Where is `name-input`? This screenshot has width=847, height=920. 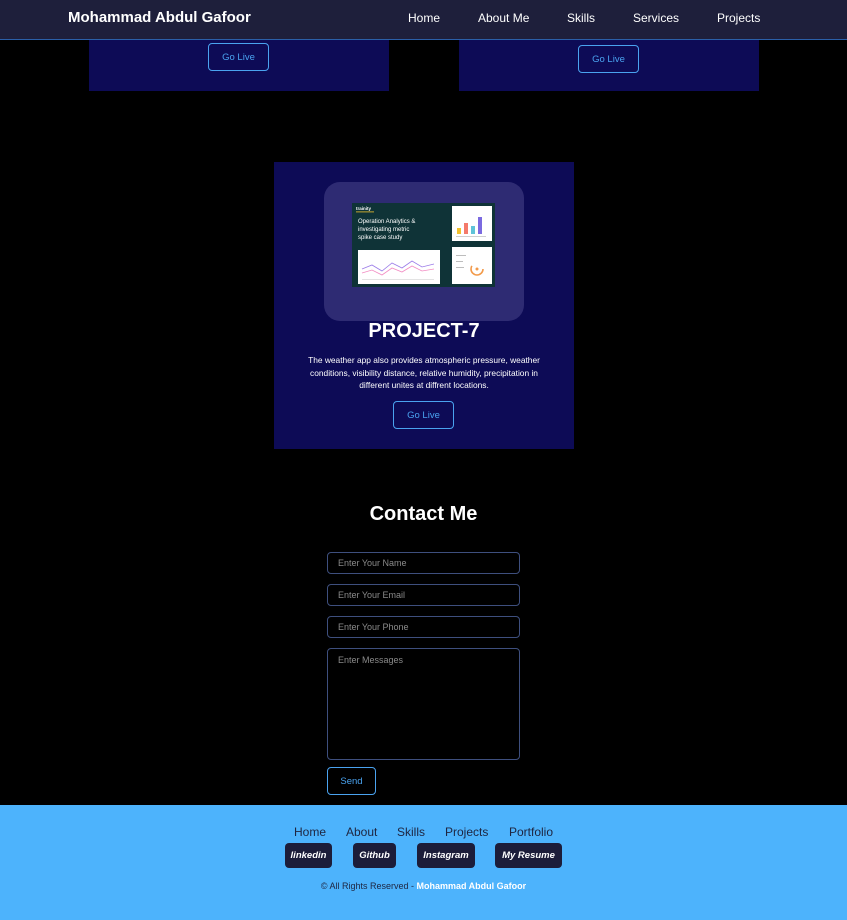
name-input is located at coordinates (423, 563).